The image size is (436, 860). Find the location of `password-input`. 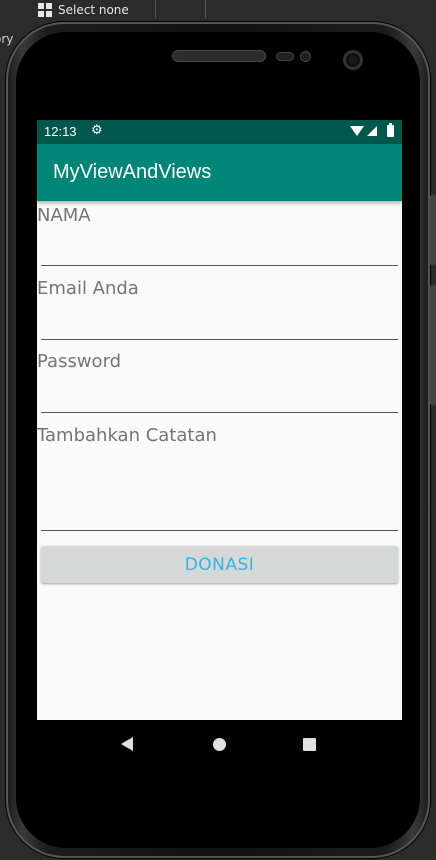

password-input is located at coordinates (219, 412).